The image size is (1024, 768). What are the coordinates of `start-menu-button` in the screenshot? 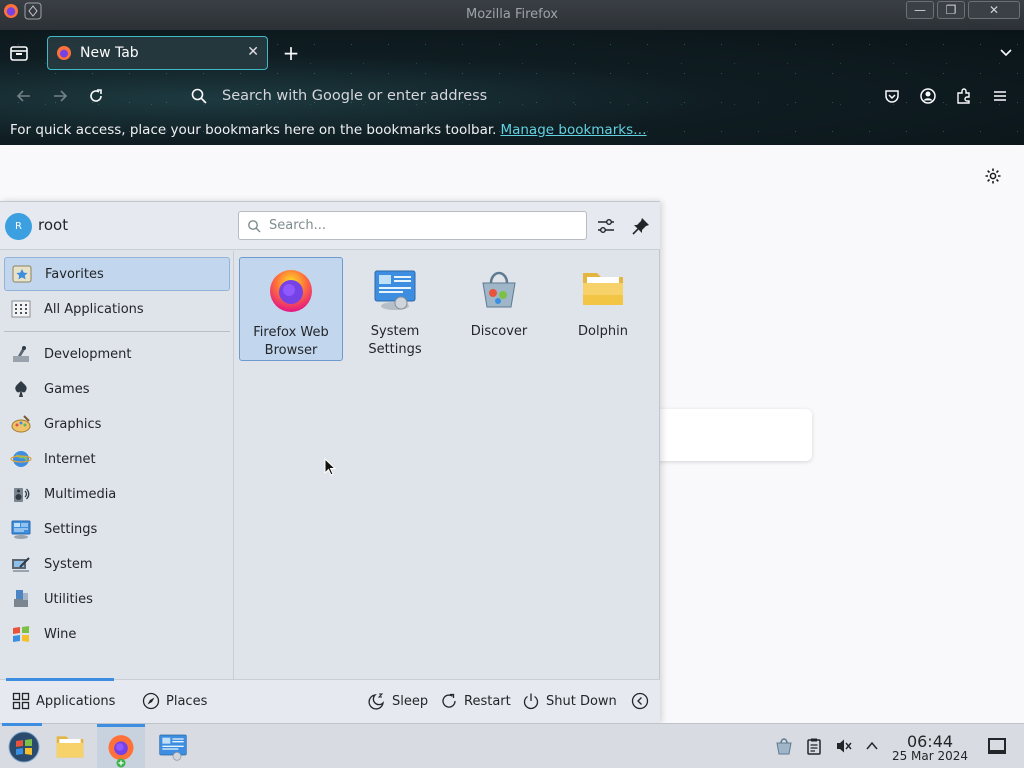 It's located at (24, 746).